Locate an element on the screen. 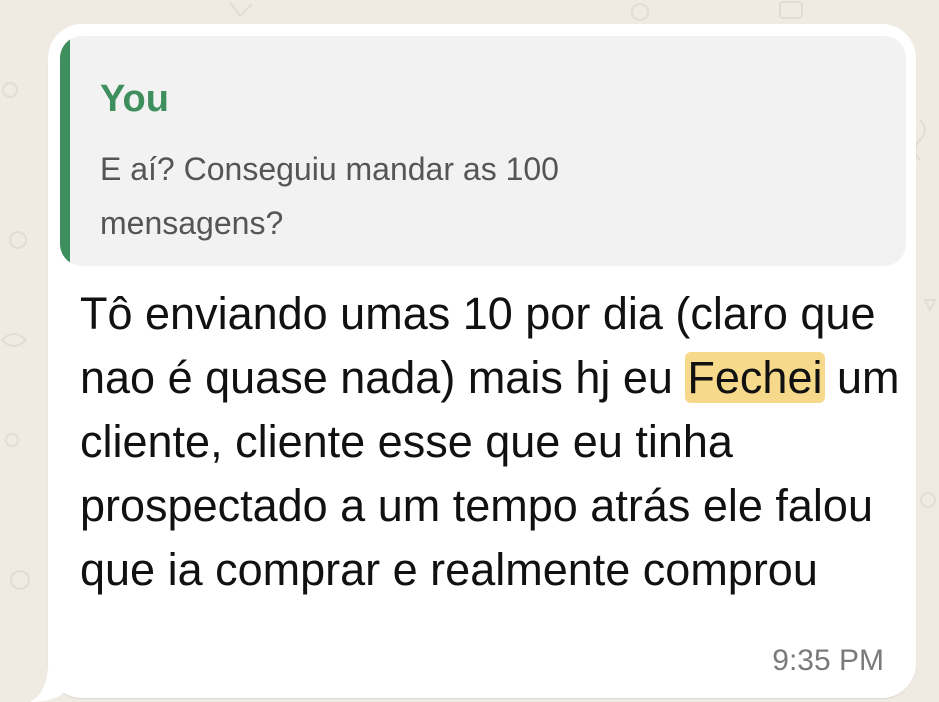  message-timestamp: 9:35 PM is located at coordinates (828, 660).